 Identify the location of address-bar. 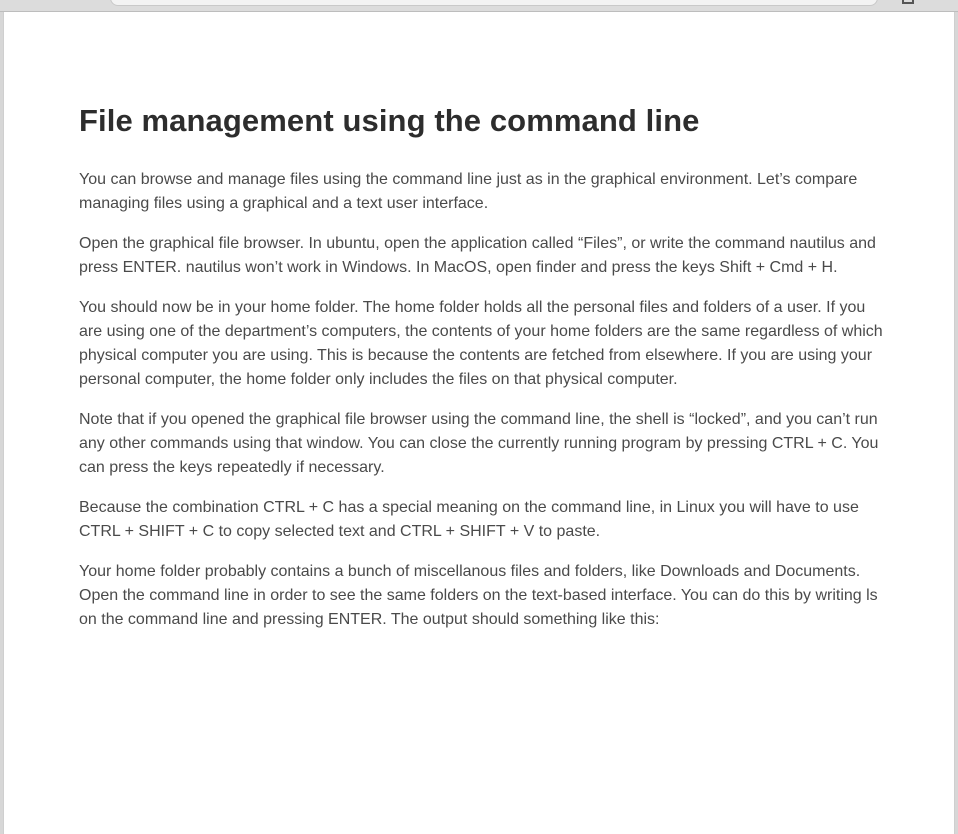
(494, 3).